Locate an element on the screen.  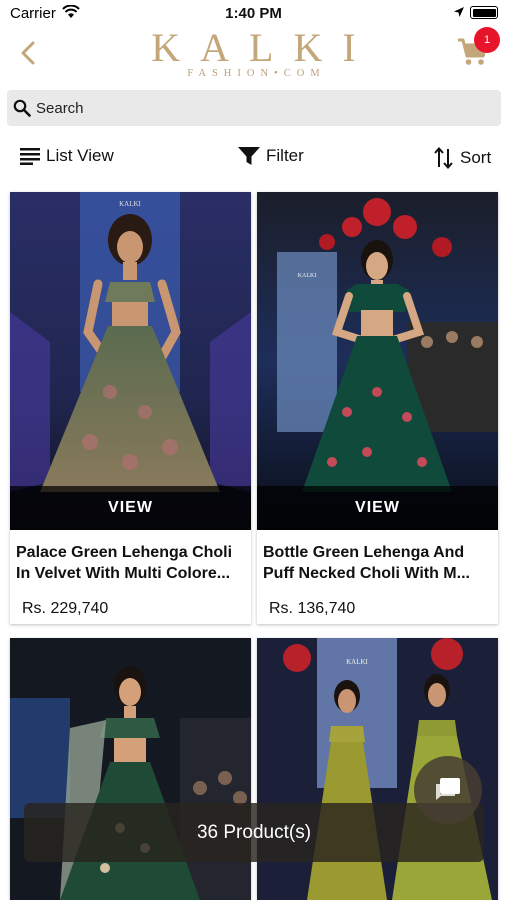
app-header: KALKI FASHION•COM 1 is located at coordinates (253, 55).